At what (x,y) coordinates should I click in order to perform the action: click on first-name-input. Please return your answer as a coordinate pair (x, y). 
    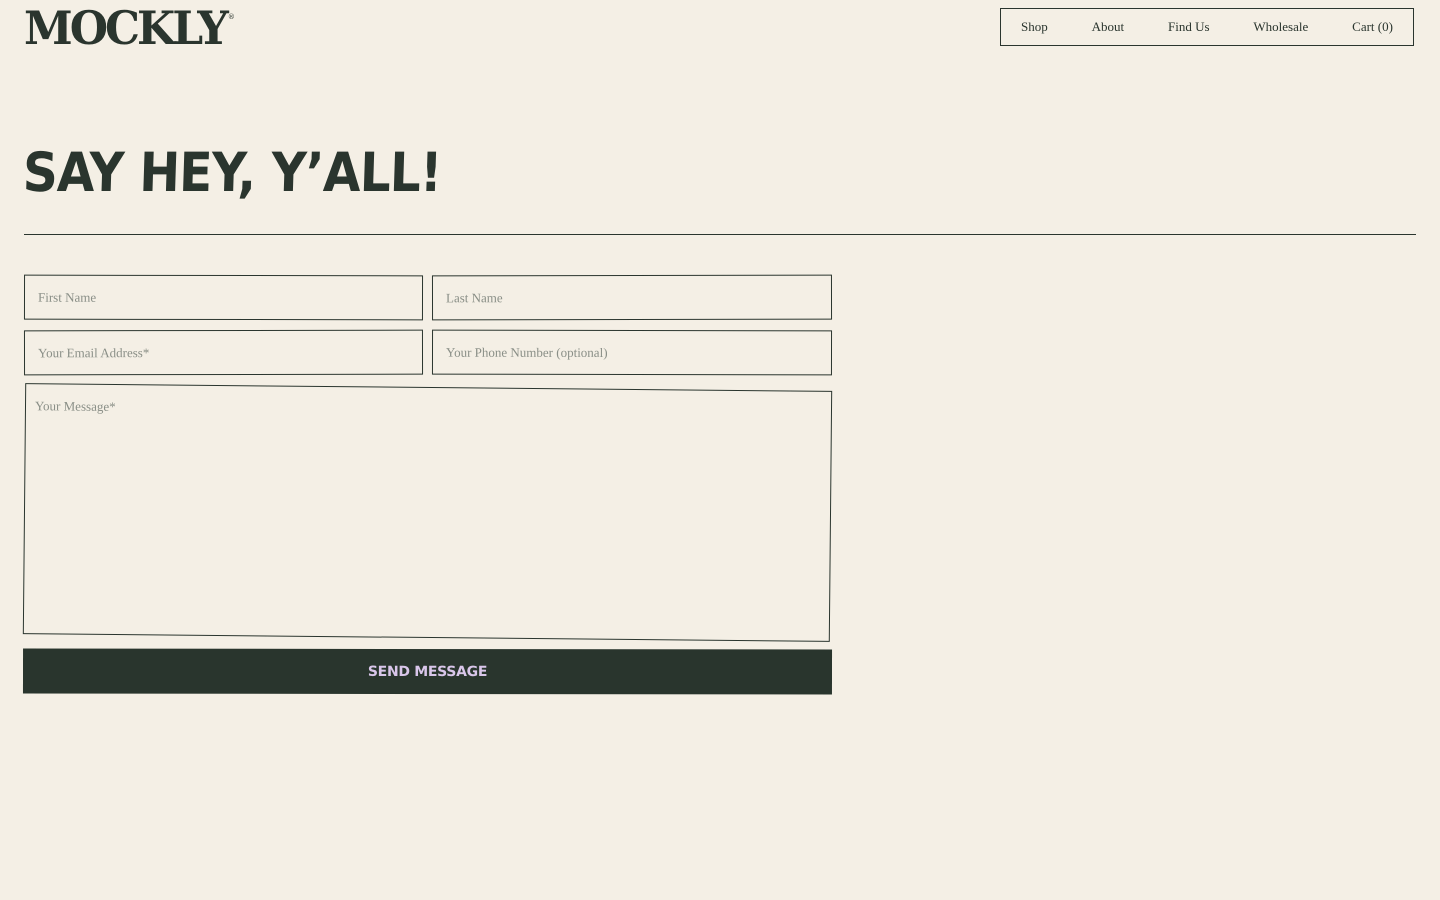
    Looking at the image, I should click on (223, 297).